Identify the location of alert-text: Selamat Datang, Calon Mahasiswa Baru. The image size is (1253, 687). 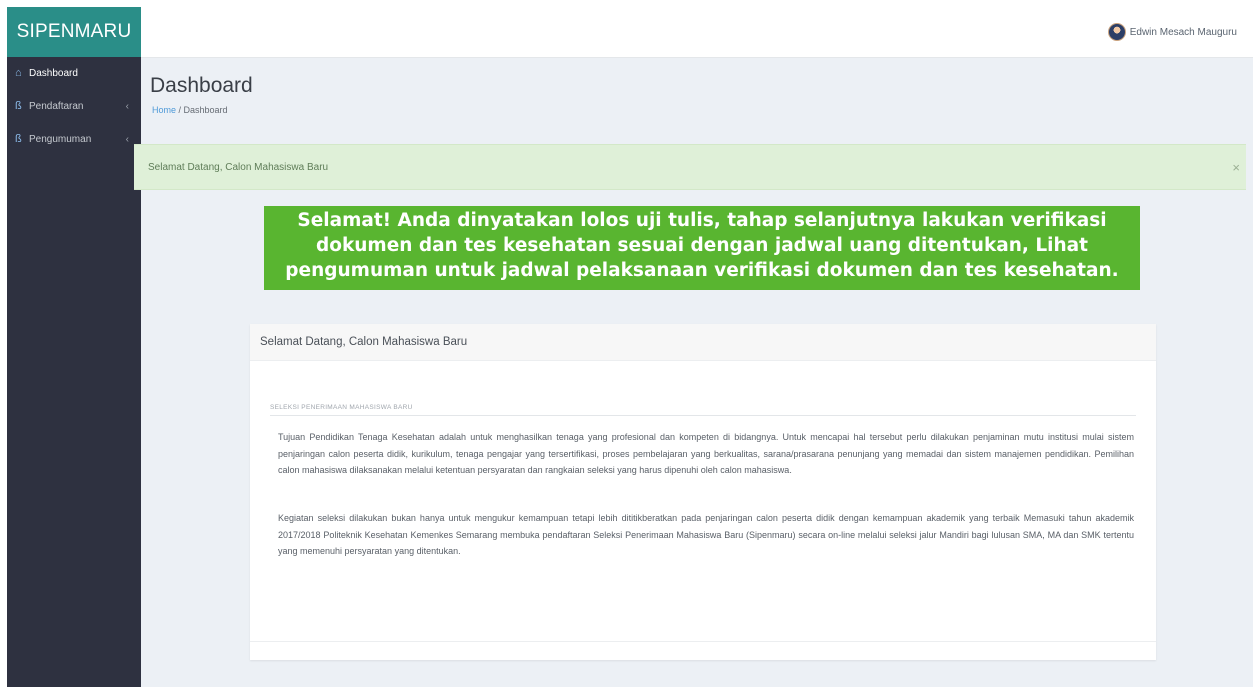
(238, 167).